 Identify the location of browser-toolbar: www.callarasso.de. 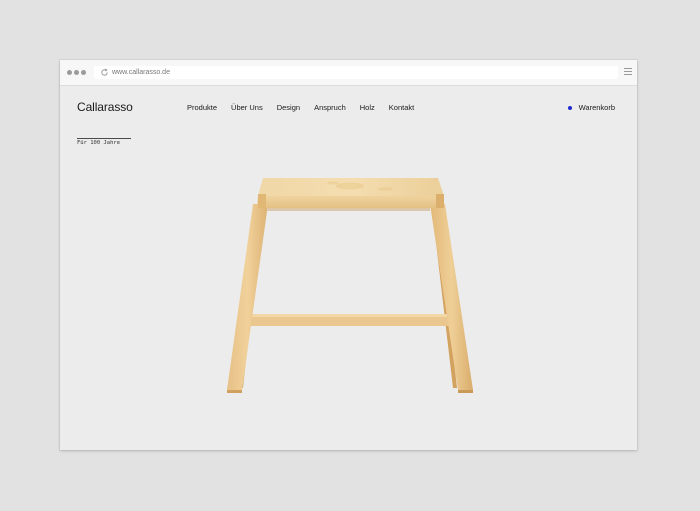
(348, 73).